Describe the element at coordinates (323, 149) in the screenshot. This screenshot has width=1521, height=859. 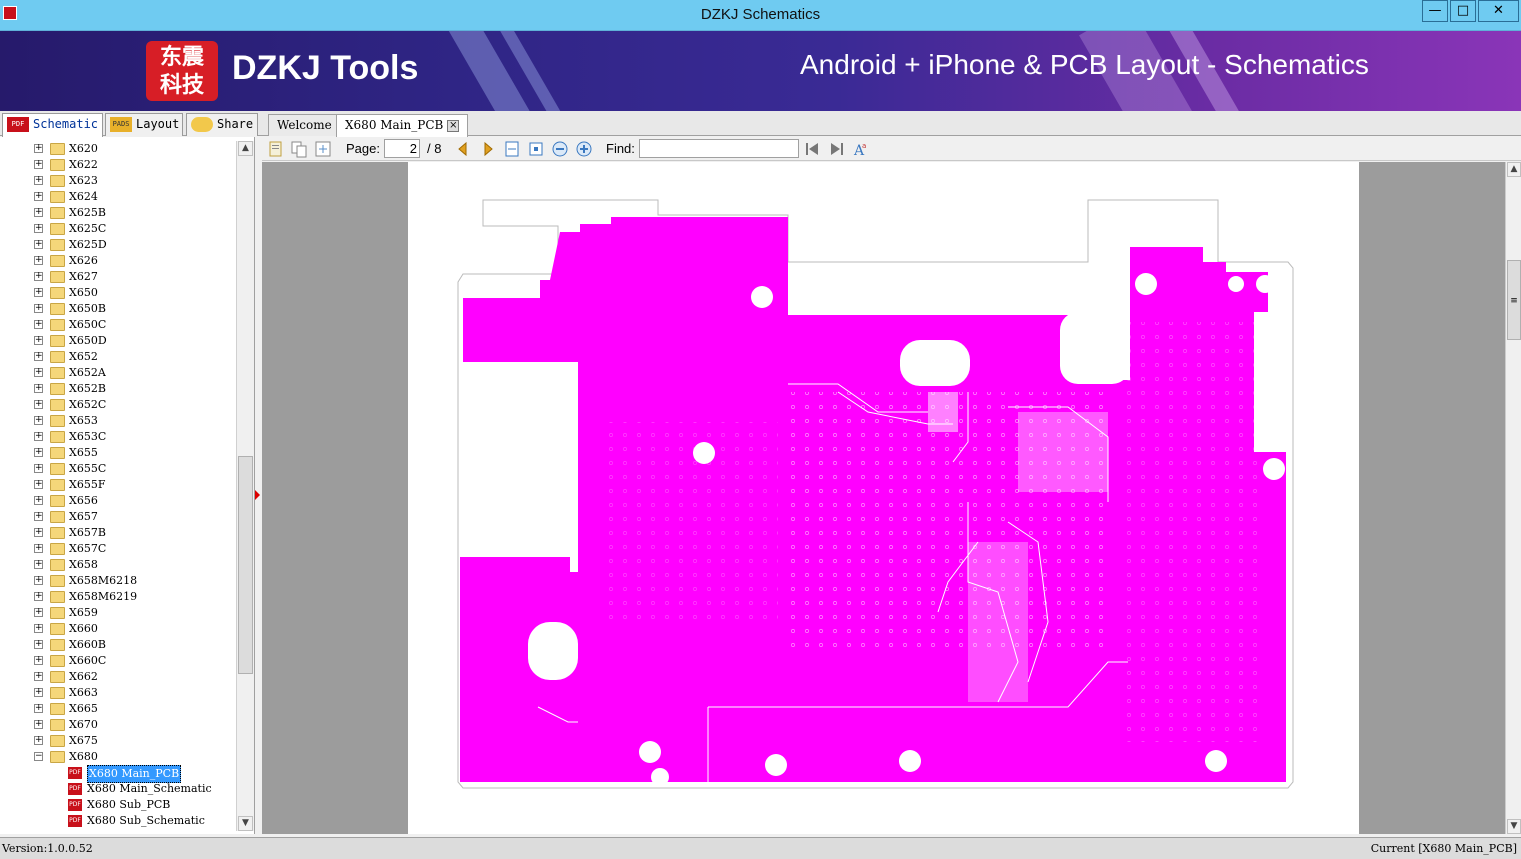
I see `fit-page-icon` at that location.